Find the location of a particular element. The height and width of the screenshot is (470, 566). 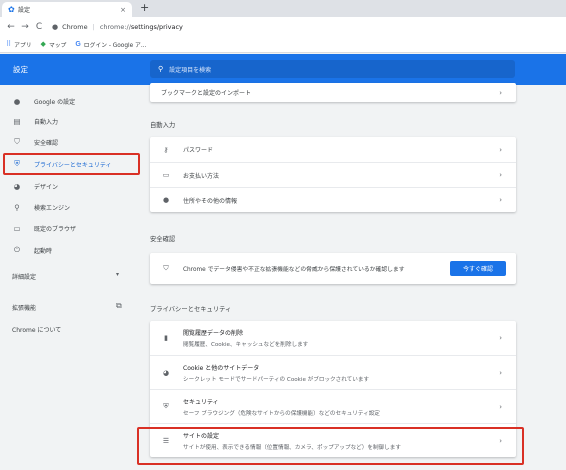

palette-icon: ◕ is located at coordinates (17, 186).